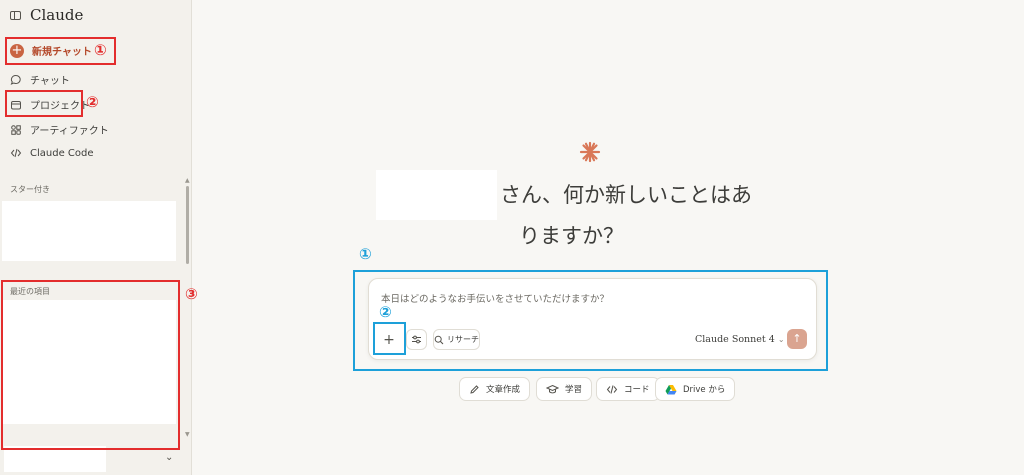 The height and width of the screenshot is (475, 1024). Describe the element at coordinates (191, 294) in the screenshot. I see `annotation-number: ③` at that location.